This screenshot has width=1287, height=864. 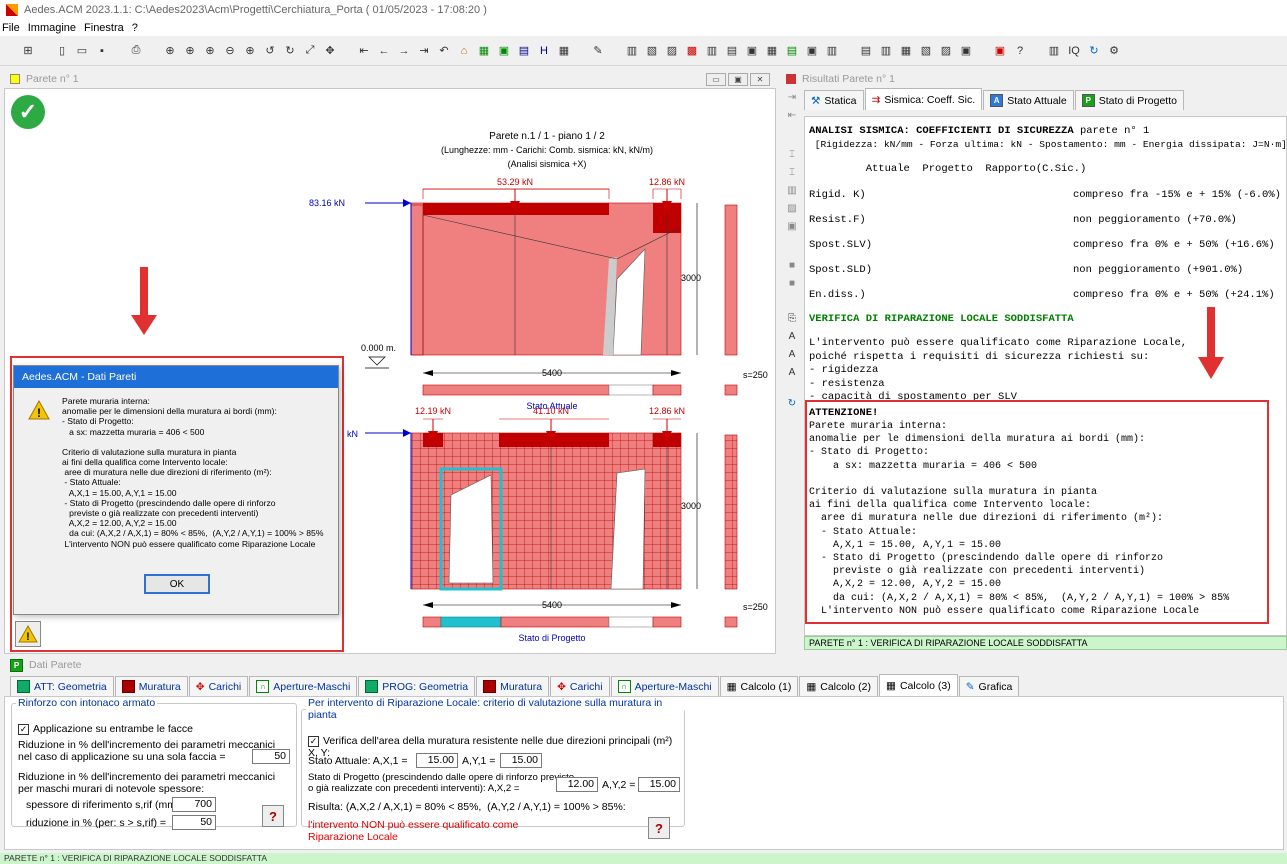 I want to click on wall-icon: ▤, so click(x=524, y=51).